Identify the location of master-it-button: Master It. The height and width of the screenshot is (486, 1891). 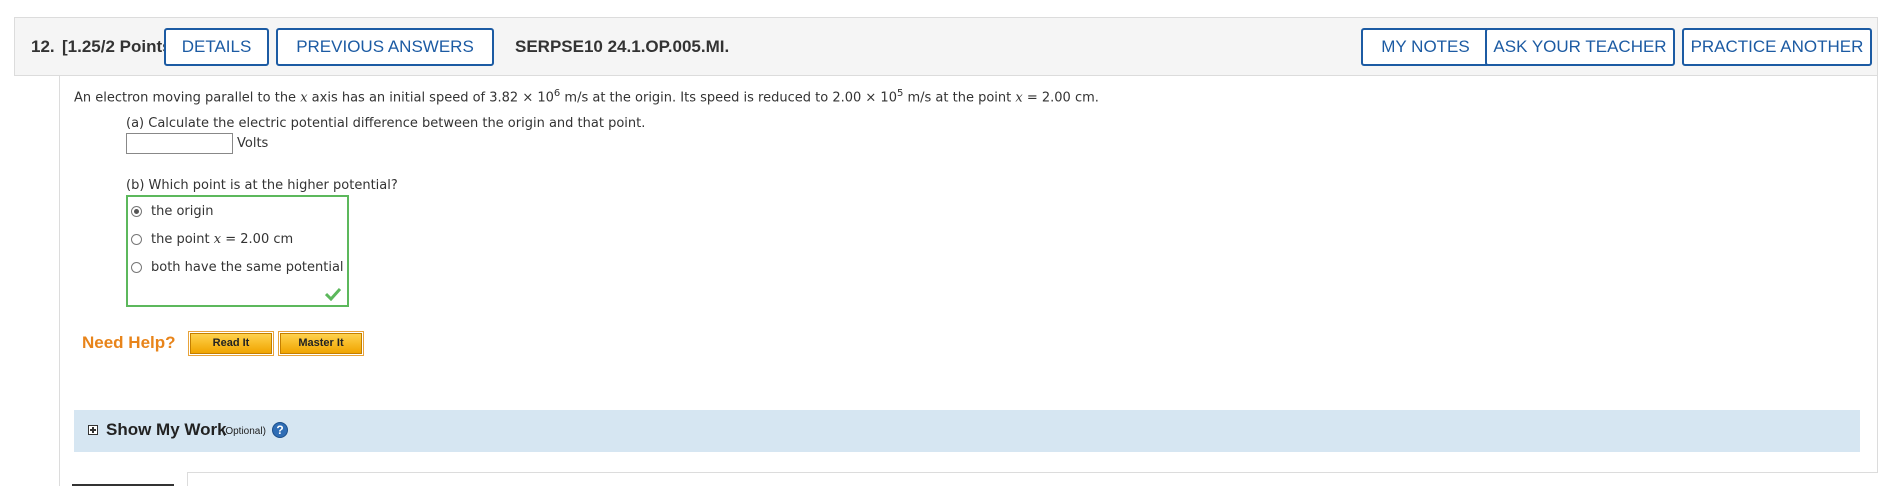
(321, 343).